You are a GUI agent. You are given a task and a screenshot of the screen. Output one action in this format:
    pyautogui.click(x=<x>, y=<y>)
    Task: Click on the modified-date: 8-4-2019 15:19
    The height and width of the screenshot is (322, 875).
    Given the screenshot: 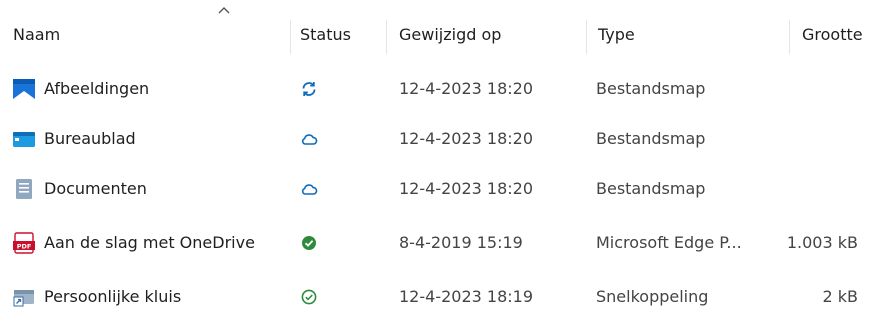 What is the action you would take?
    pyautogui.click(x=461, y=242)
    